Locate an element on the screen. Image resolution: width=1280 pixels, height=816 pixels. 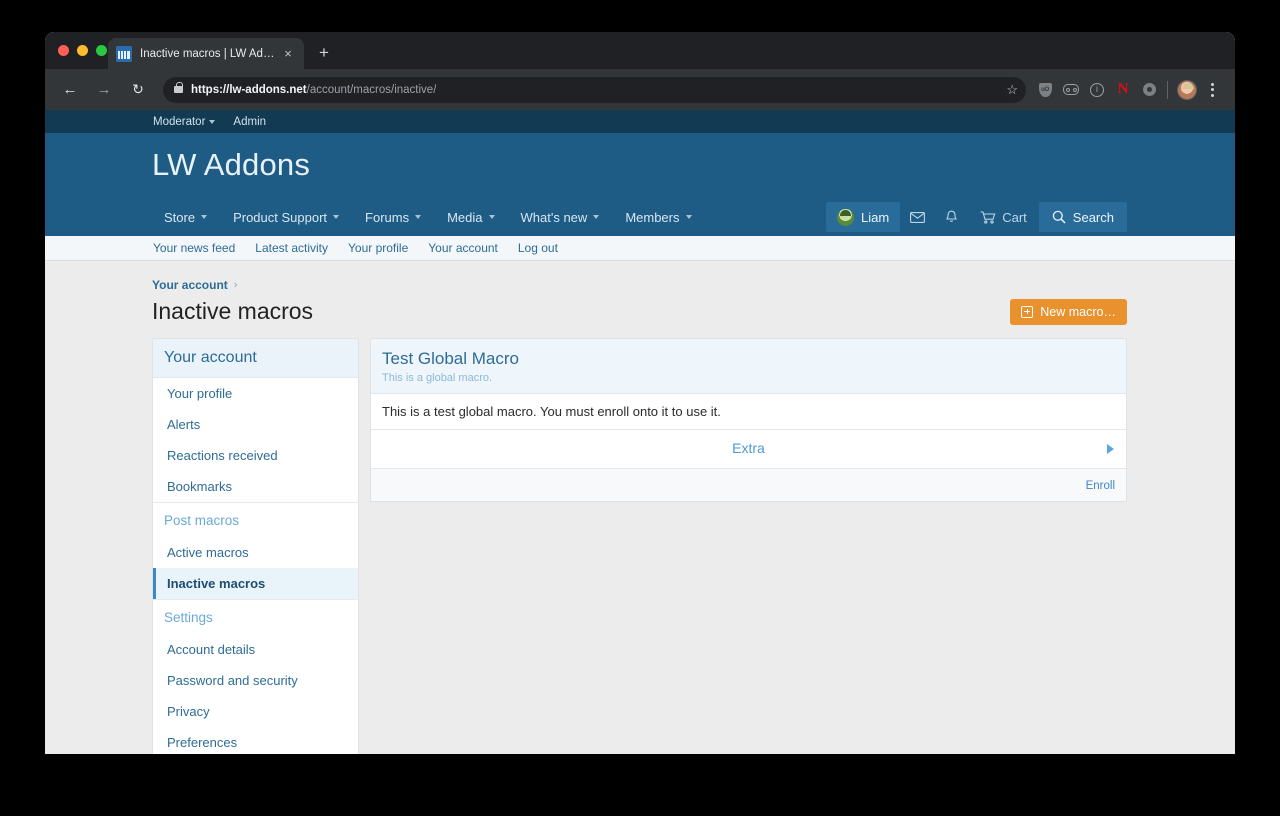
sidebar-item-privacy: Privacy is located at coordinates (255, 711).